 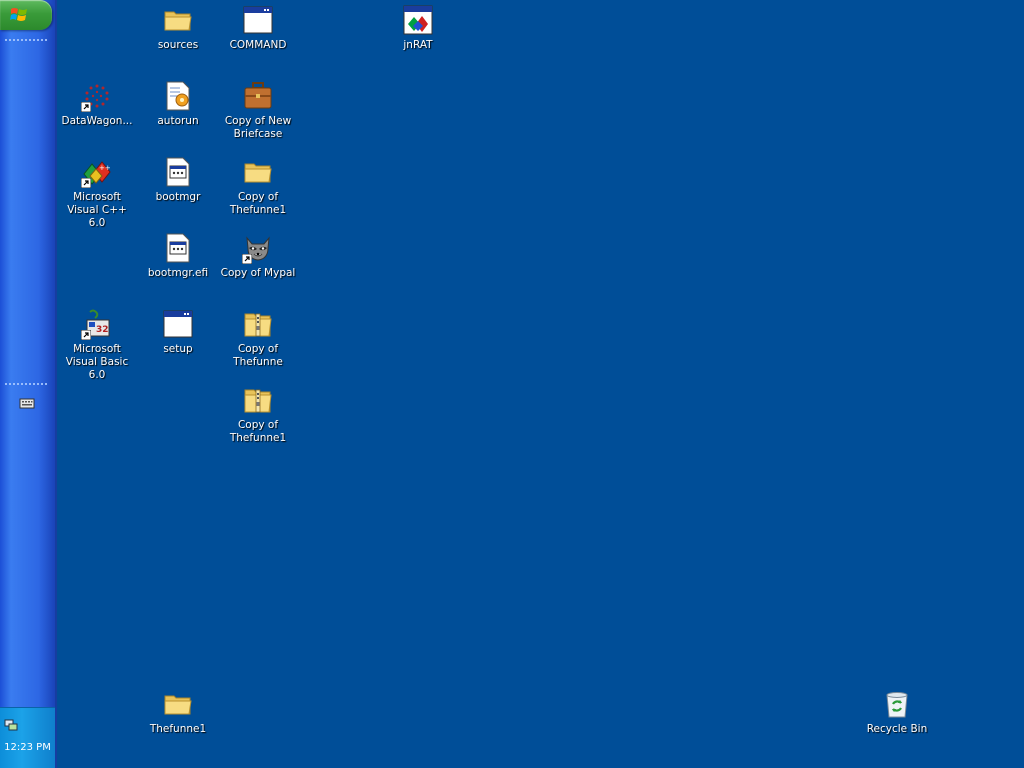 I want to click on keyboard-icon, so click(x=27, y=403).